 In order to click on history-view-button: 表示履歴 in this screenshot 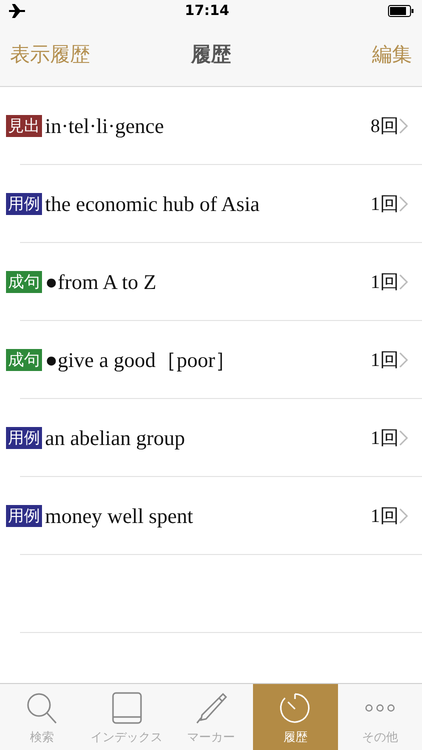, I will do `click(50, 54)`.